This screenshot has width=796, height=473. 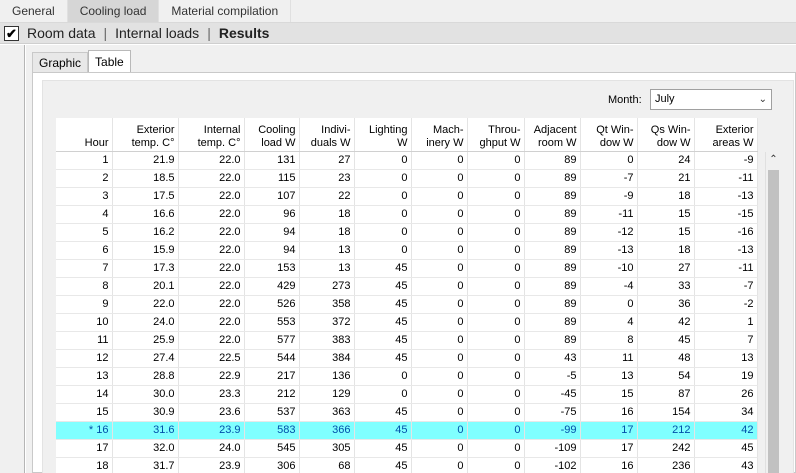 I want to click on table-cell: -11, so click(x=726, y=178).